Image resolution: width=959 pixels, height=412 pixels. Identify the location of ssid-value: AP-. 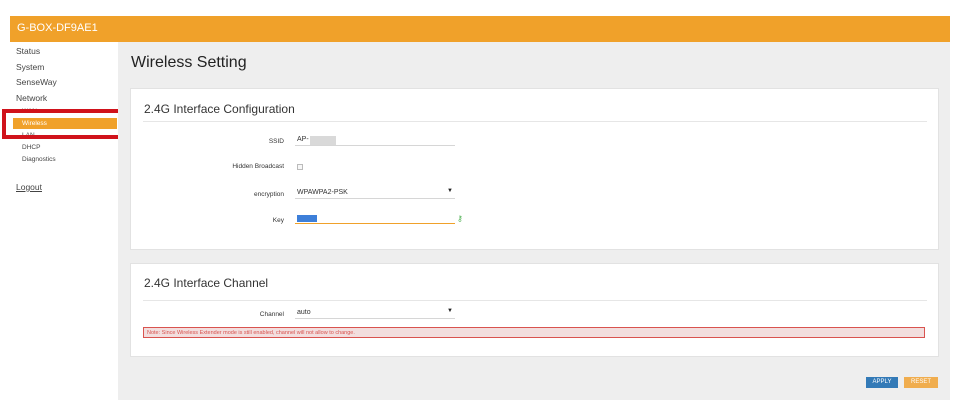
(303, 139).